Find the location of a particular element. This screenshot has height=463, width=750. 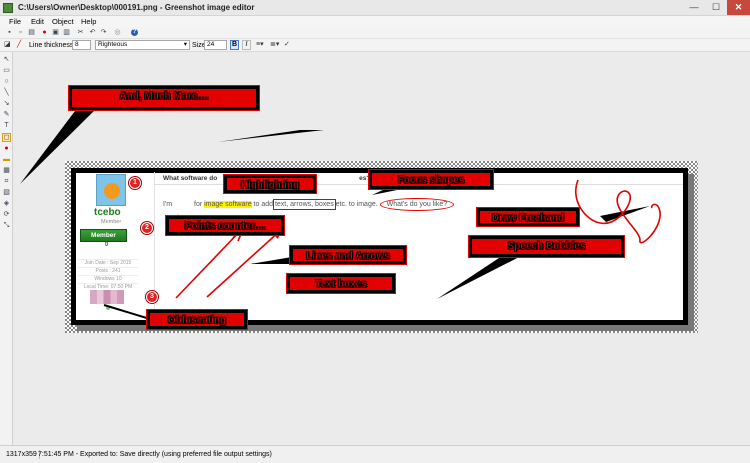

callout-text: Highlighting is located at coordinates (270, 185).